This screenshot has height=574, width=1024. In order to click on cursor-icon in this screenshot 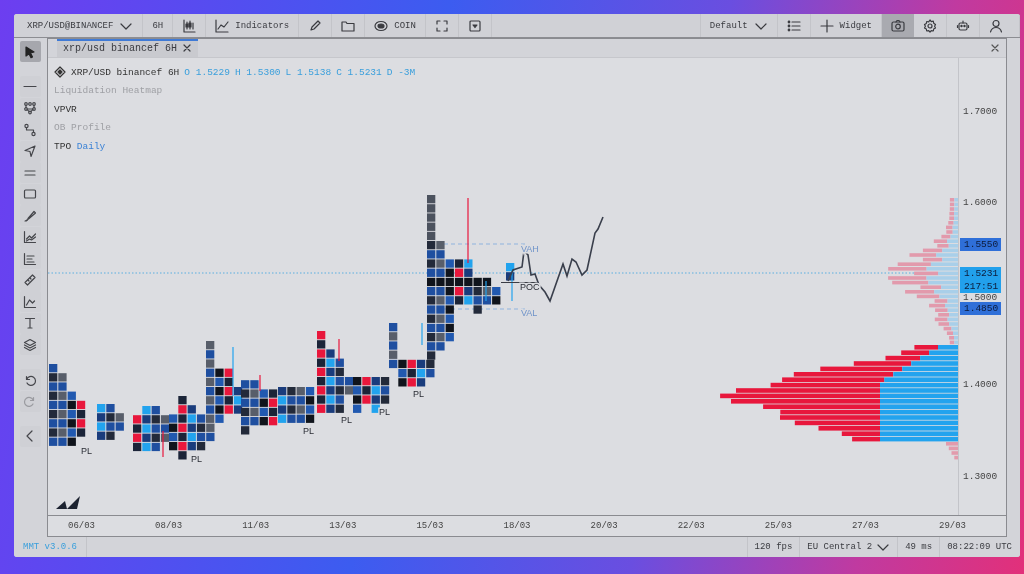, I will do `click(30, 51)`.